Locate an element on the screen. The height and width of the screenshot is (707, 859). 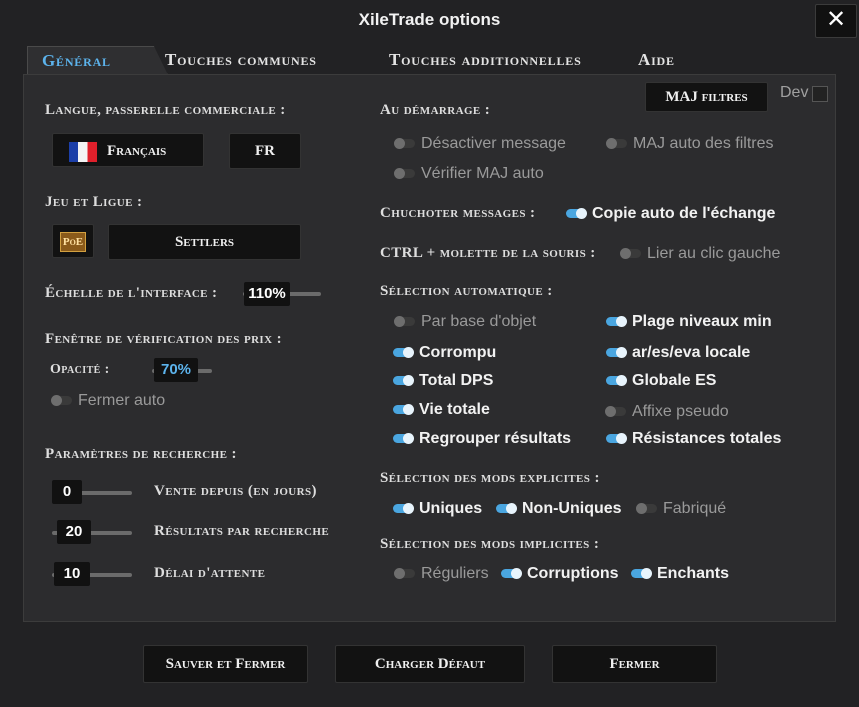
close-icon: ✕ is located at coordinates (836, 21).